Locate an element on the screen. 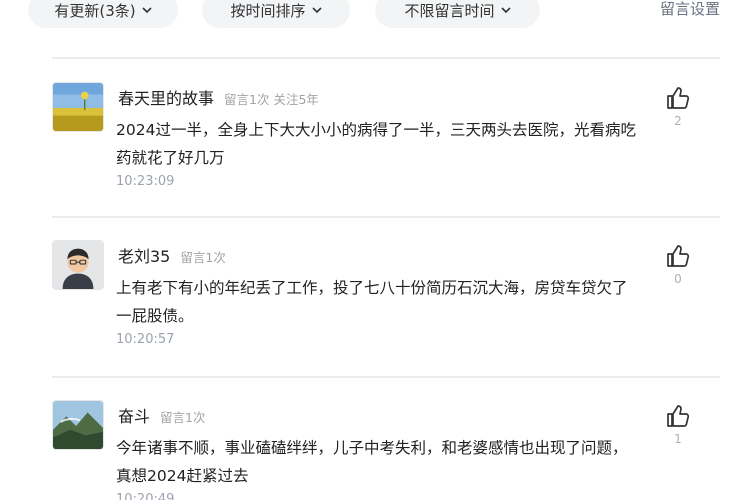  mountain-landscape-avatar is located at coordinates (78, 425).